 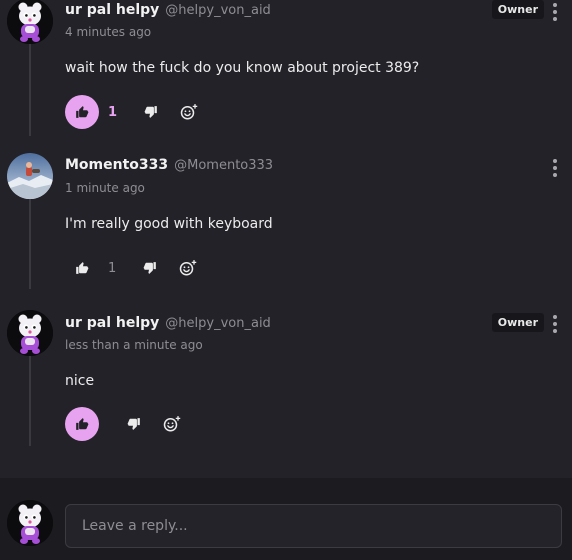 What do you see at coordinates (134, 345) in the screenshot?
I see `comment-timestamp: less than a minute ago` at bounding box center [134, 345].